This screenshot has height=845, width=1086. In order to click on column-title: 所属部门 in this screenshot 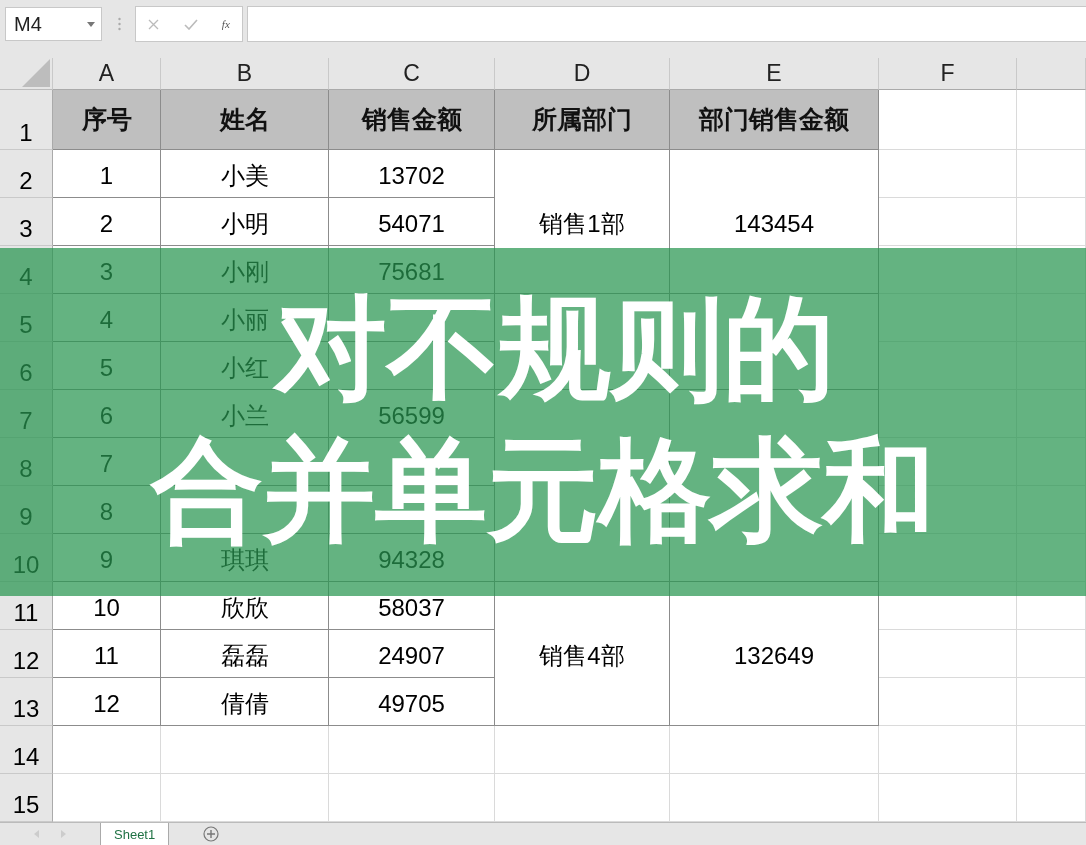, I will do `click(582, 120)`.